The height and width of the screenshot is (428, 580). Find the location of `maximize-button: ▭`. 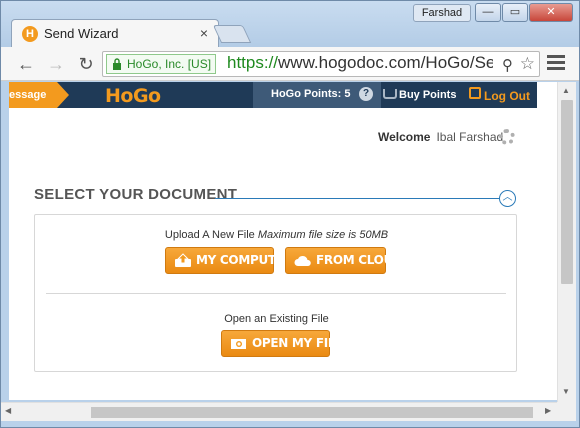

maximize-button: ▭ is located at coordinates (515, 12).